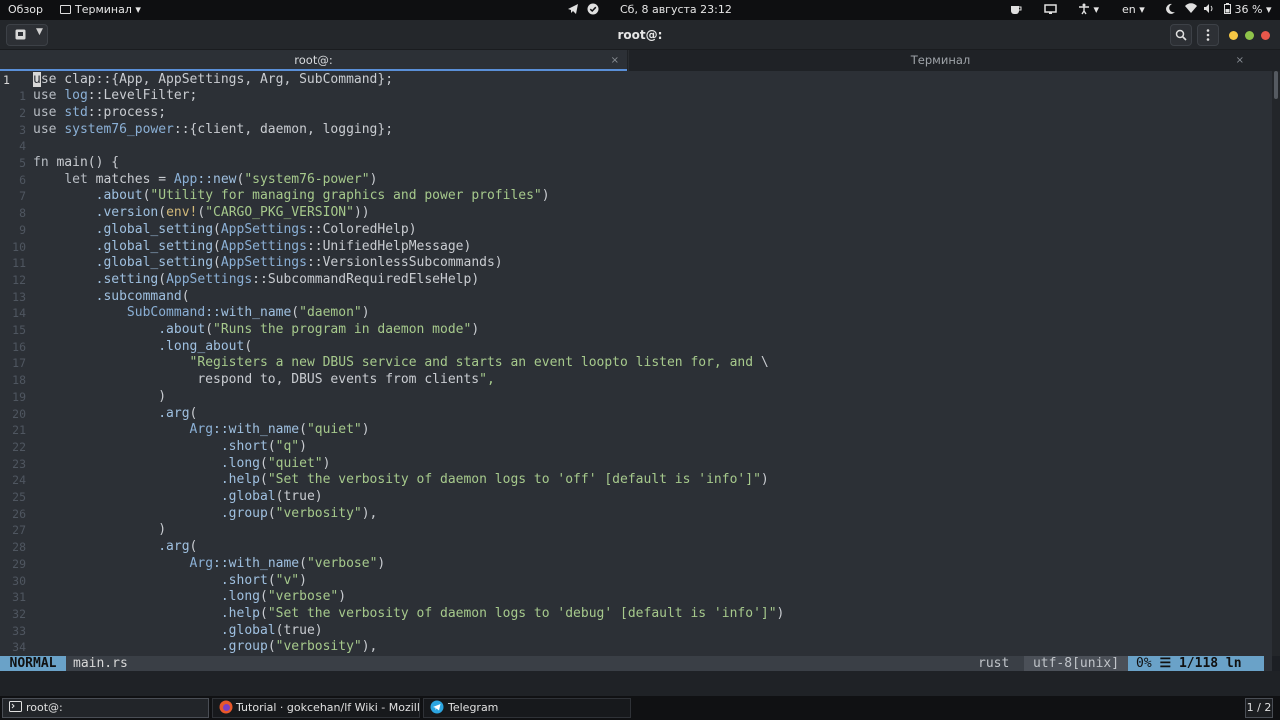 This screenshot has height=720, width=1280. I want to click on accessibility-icon: ▾, so click(1088, 10).